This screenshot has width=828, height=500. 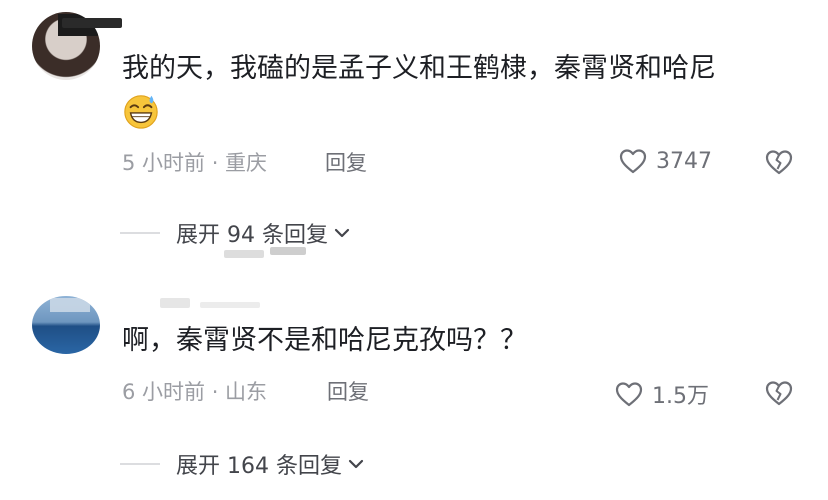 What do you see at coordinates (252, 235) in the screenshot?
I see `expand-replies-label: 展开 94 条回复` at bounding box center [252, 235].